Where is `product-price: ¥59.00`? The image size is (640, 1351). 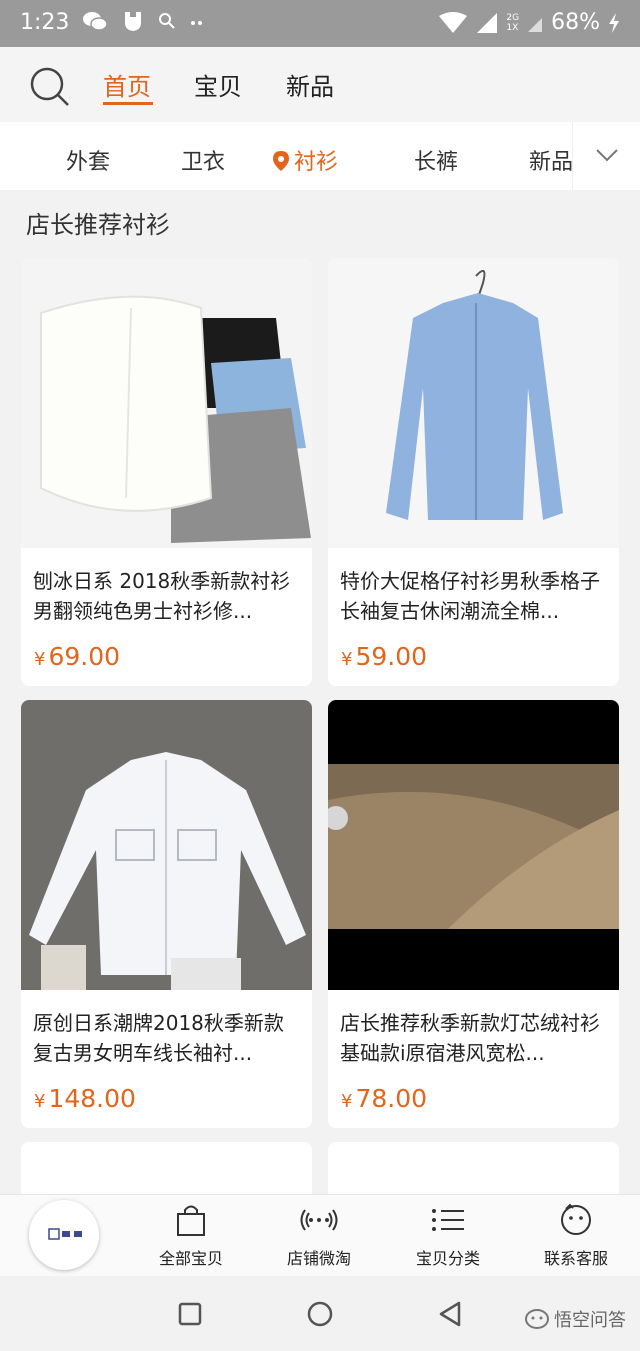
product-price: ¥59.00 is located at coordinates (384, 656).